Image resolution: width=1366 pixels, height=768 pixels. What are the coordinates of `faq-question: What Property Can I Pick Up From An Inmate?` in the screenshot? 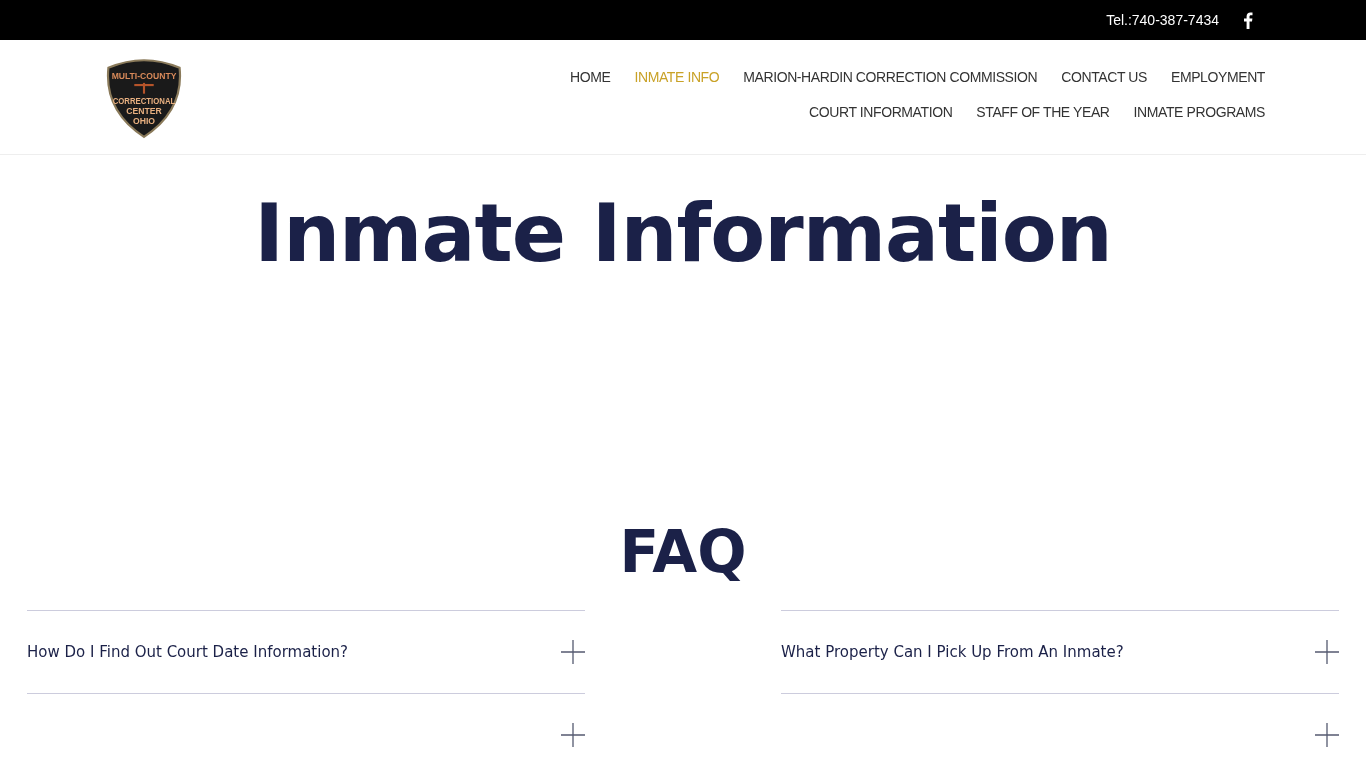 It's located at (952, 652).